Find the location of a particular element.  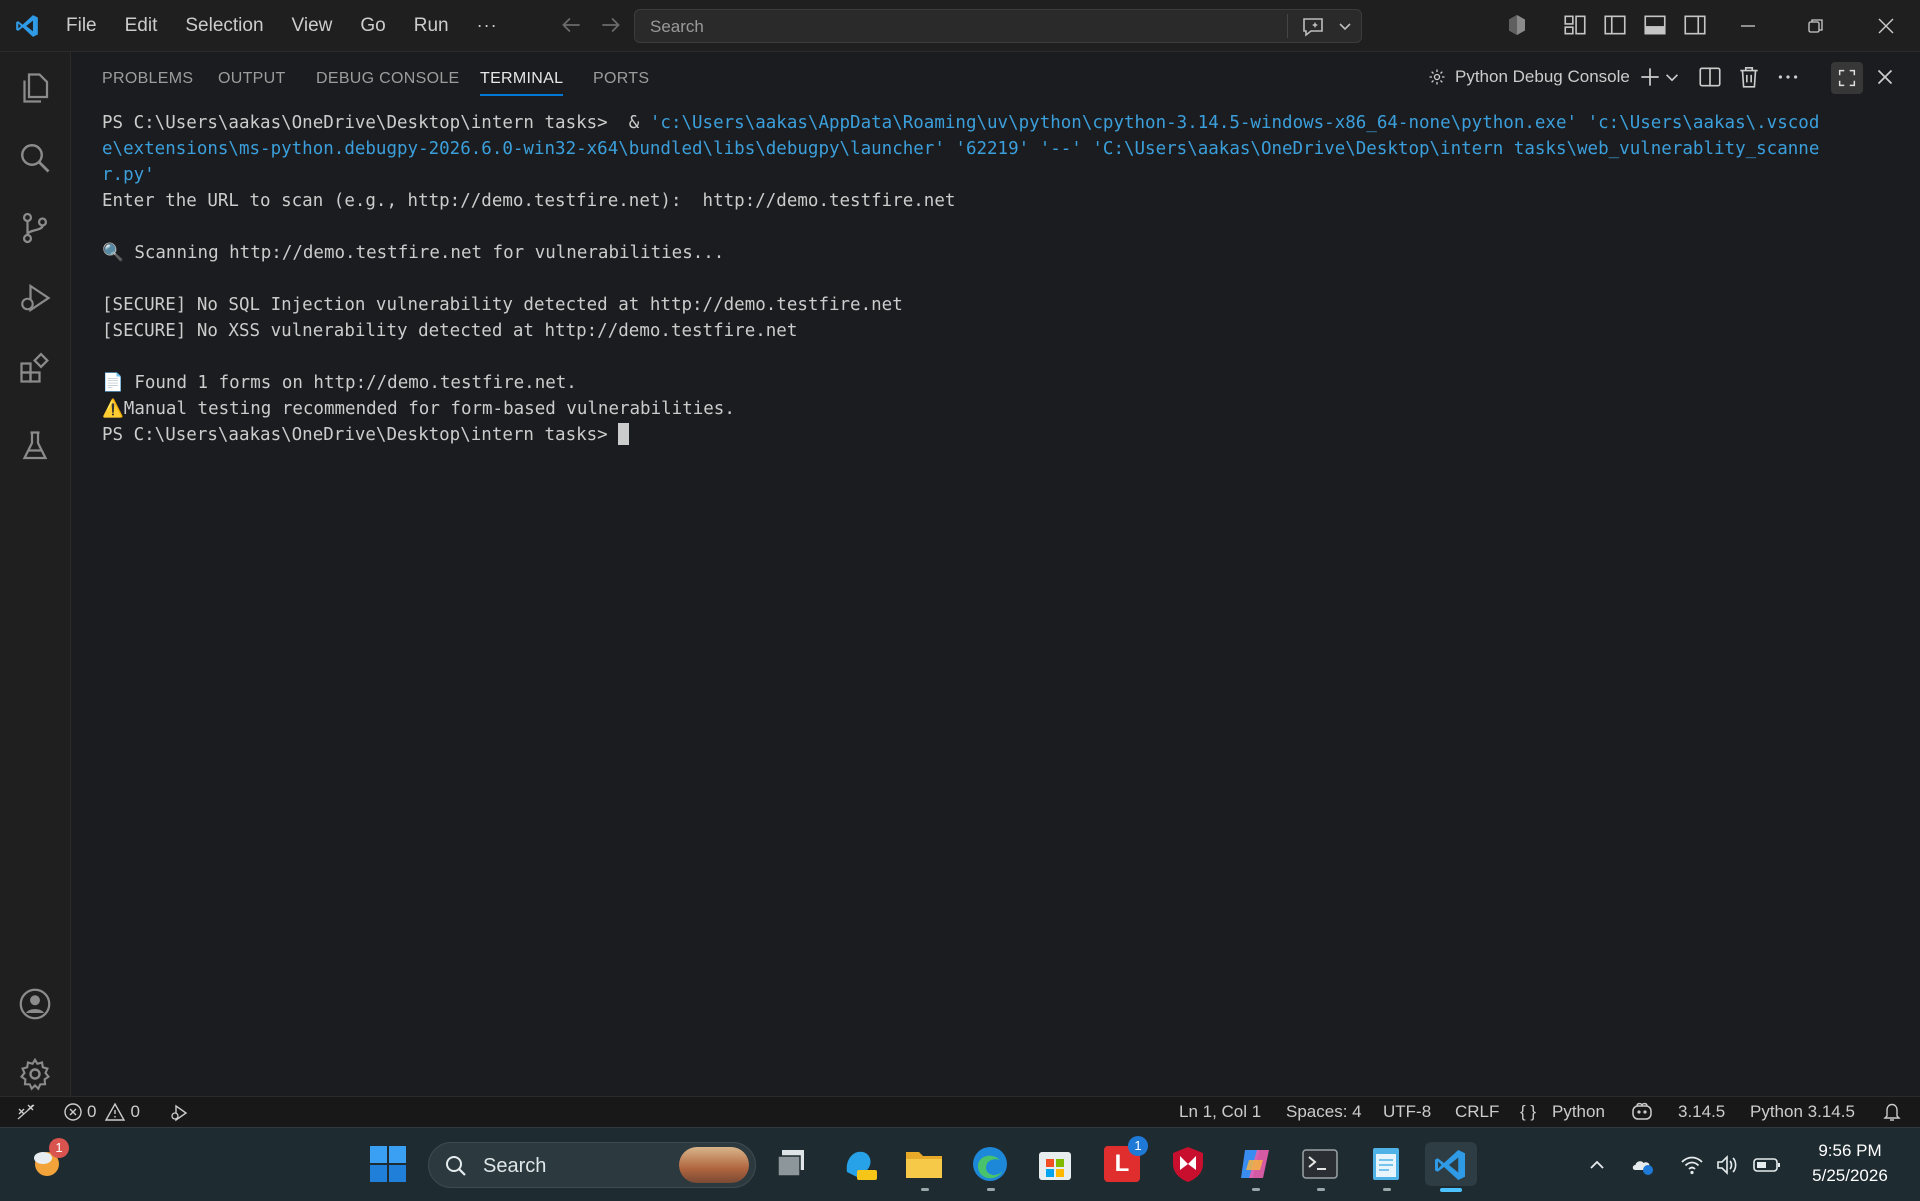

terminal-selector: Python Debug Console is located at coordinates (1528, 77).